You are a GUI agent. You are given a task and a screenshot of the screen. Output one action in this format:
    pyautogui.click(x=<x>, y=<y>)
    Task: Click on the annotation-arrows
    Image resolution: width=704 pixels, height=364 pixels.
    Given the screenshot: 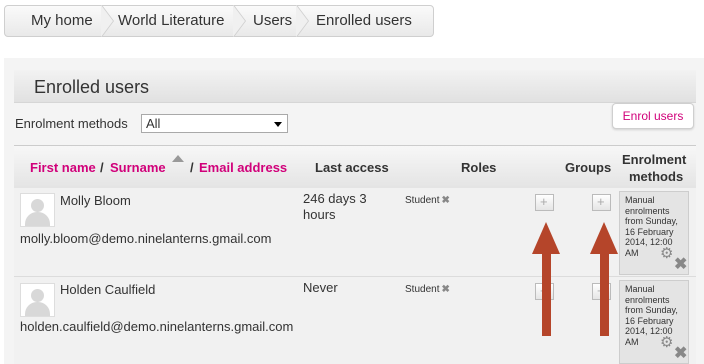 What is the action you would take?
    pyautogui.click(x=575, y=279)
    